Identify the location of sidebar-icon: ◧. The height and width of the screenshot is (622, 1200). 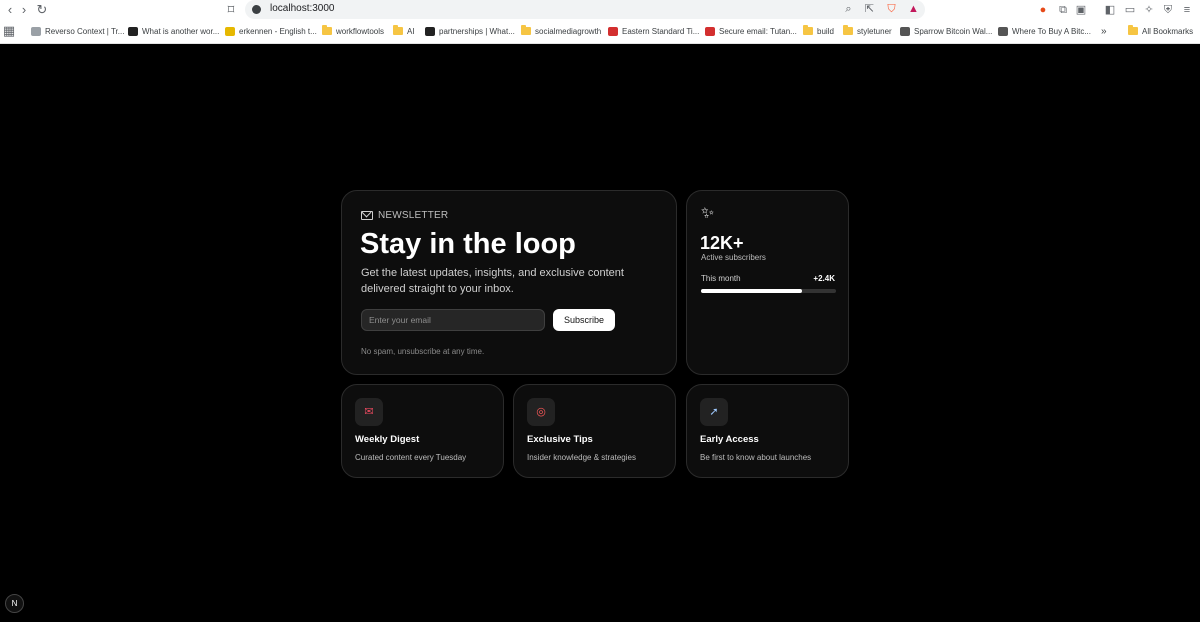
(1110, 10).